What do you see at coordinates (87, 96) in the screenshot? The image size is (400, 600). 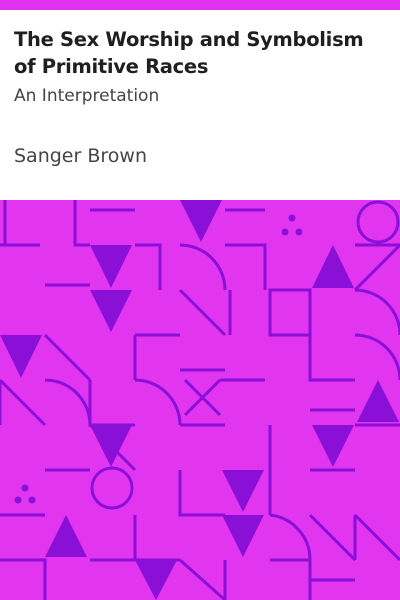 I see `book-subtitle: An Interpretation` at bounding box center [87, 96].